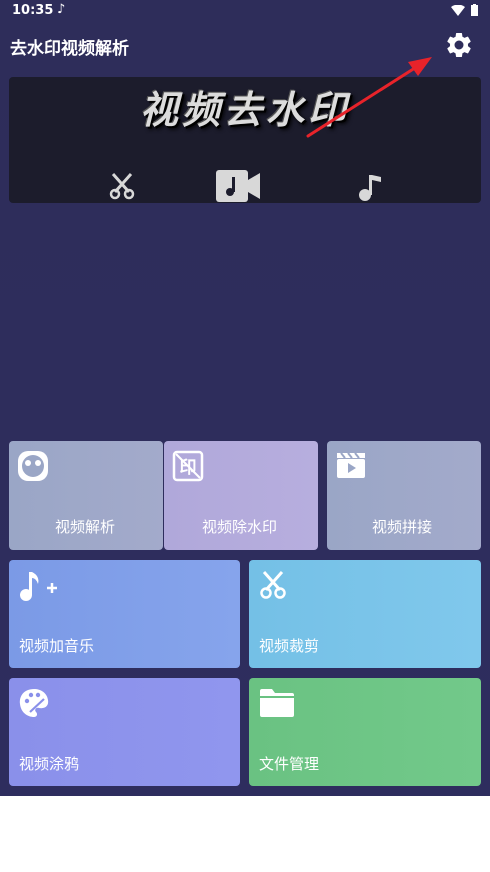  What do you see at coordinates (188, 466) in the screenshot?
I see `stamp-icon: 印` at bounding box center [188, 466].